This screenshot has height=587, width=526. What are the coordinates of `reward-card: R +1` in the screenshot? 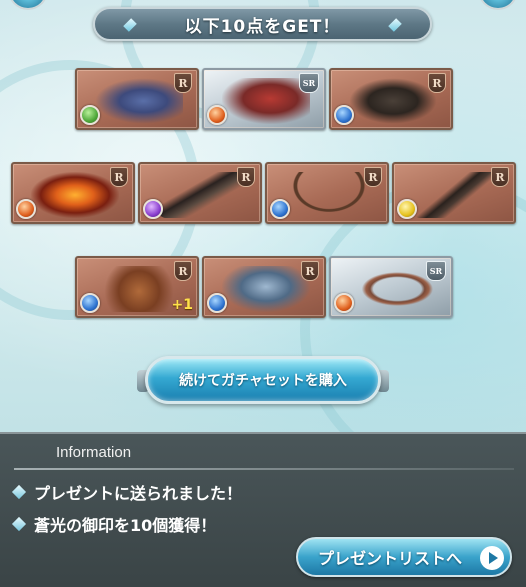 It's located at (137, 287).